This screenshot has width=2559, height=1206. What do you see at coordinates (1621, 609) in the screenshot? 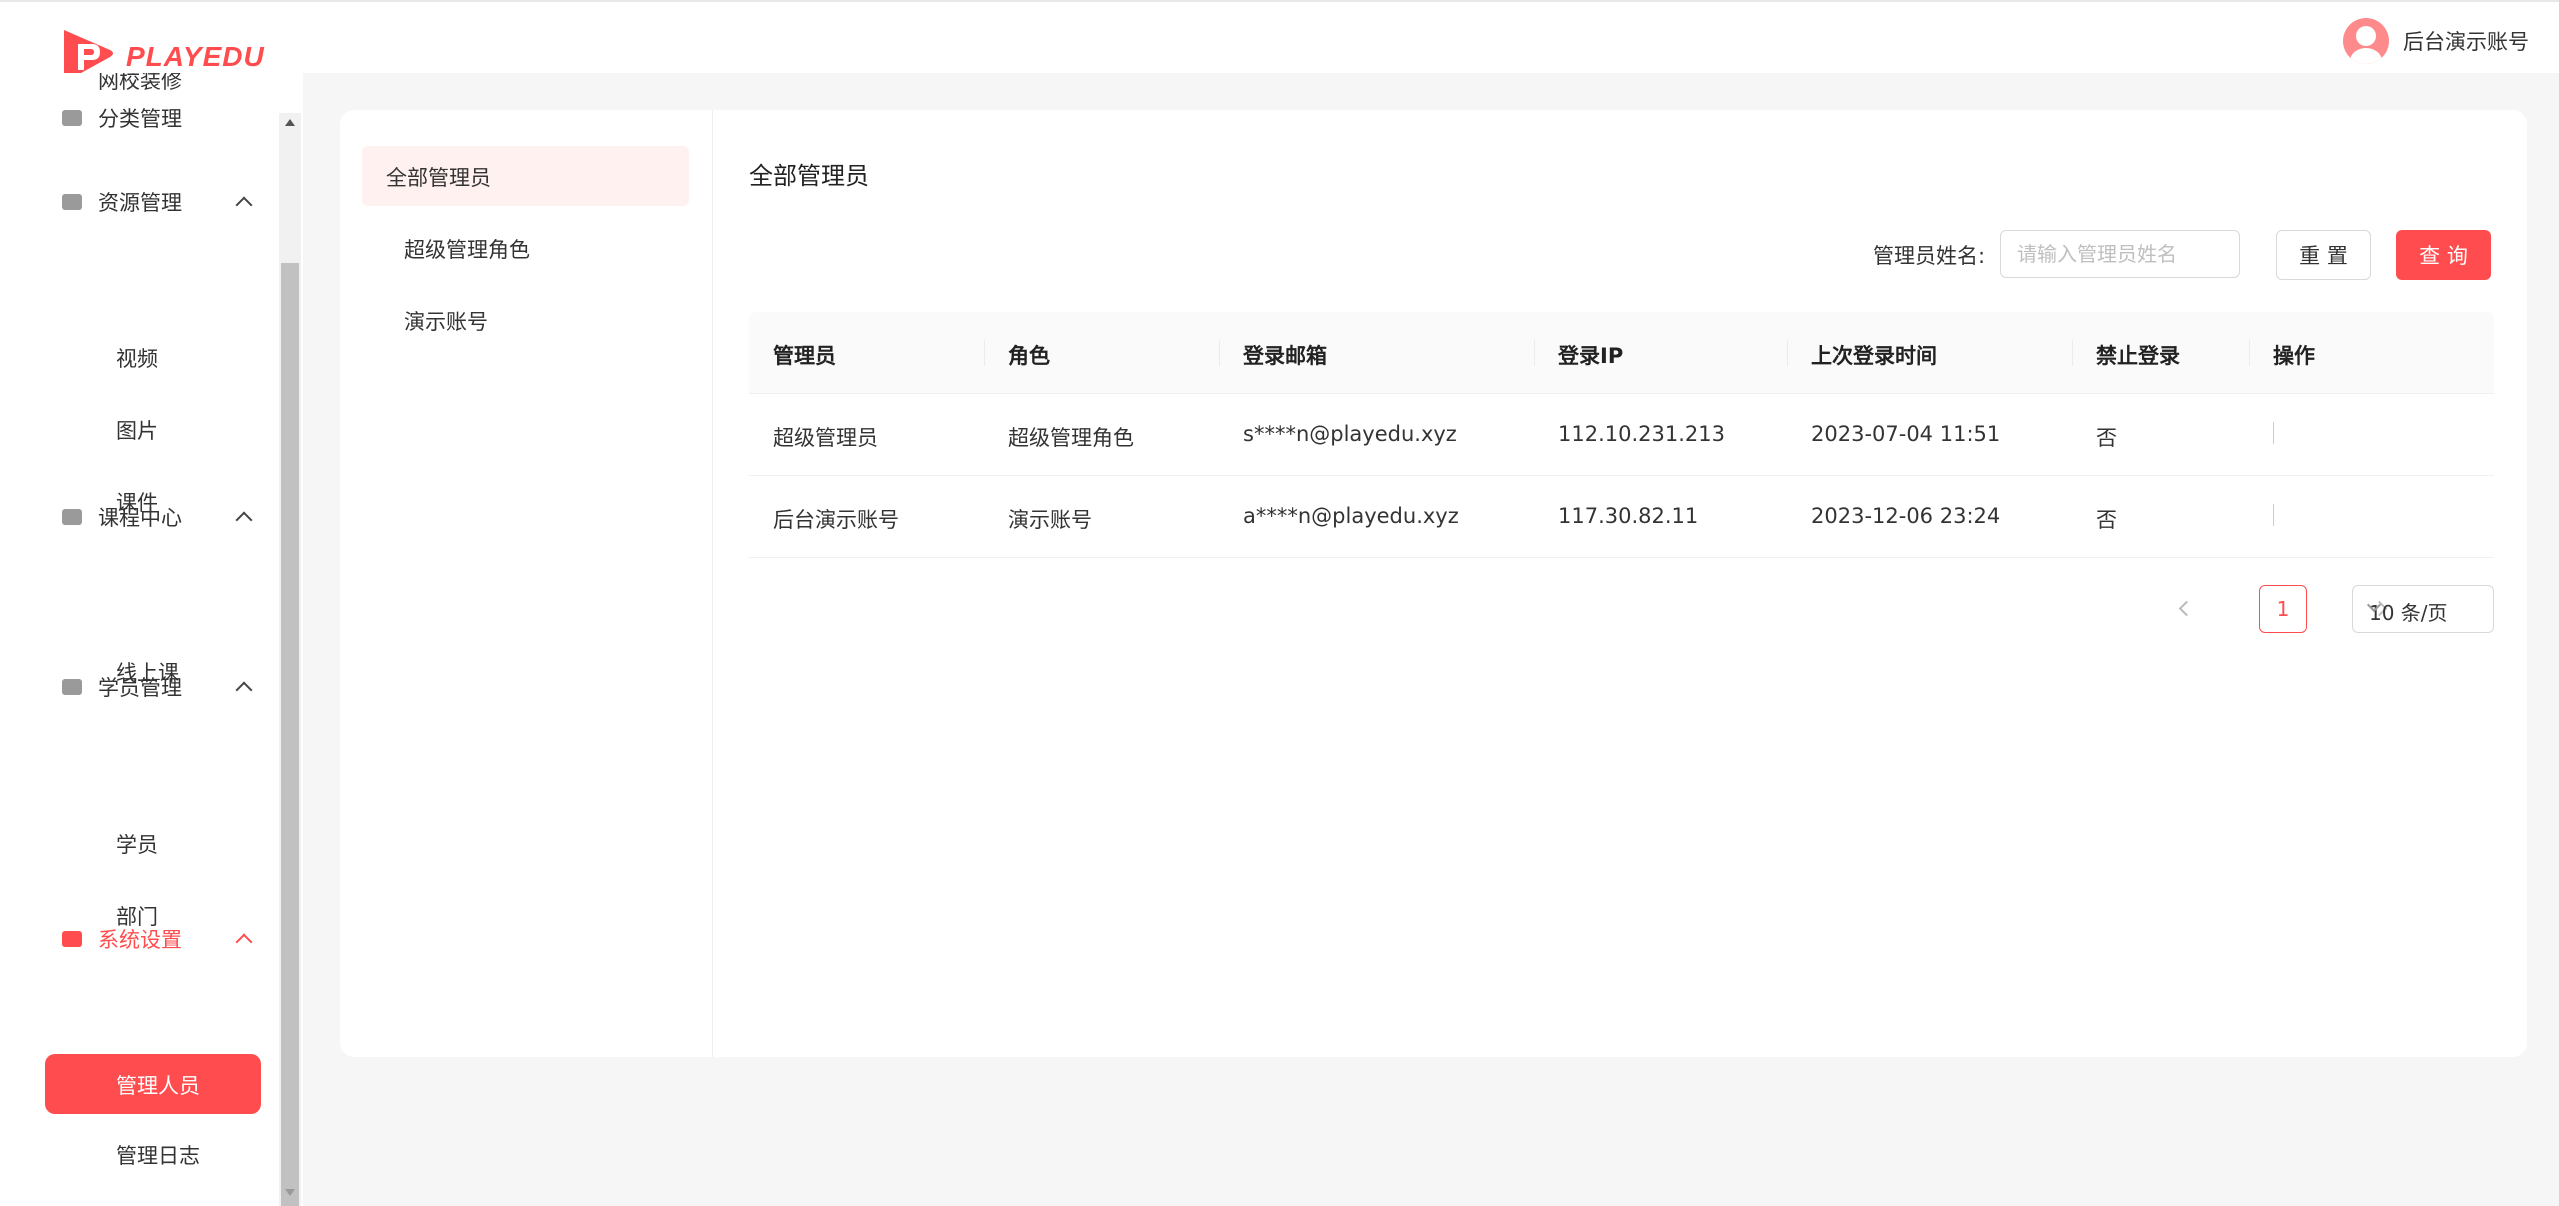
I see `pagination: 1 10 条/页` at bounding box center [1621, 609].